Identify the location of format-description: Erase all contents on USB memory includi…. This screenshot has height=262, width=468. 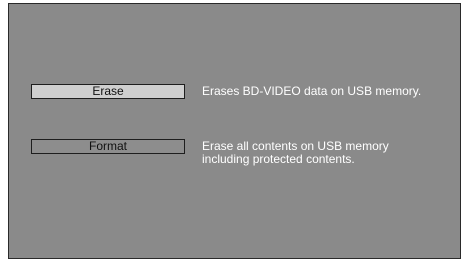
(295, 153).